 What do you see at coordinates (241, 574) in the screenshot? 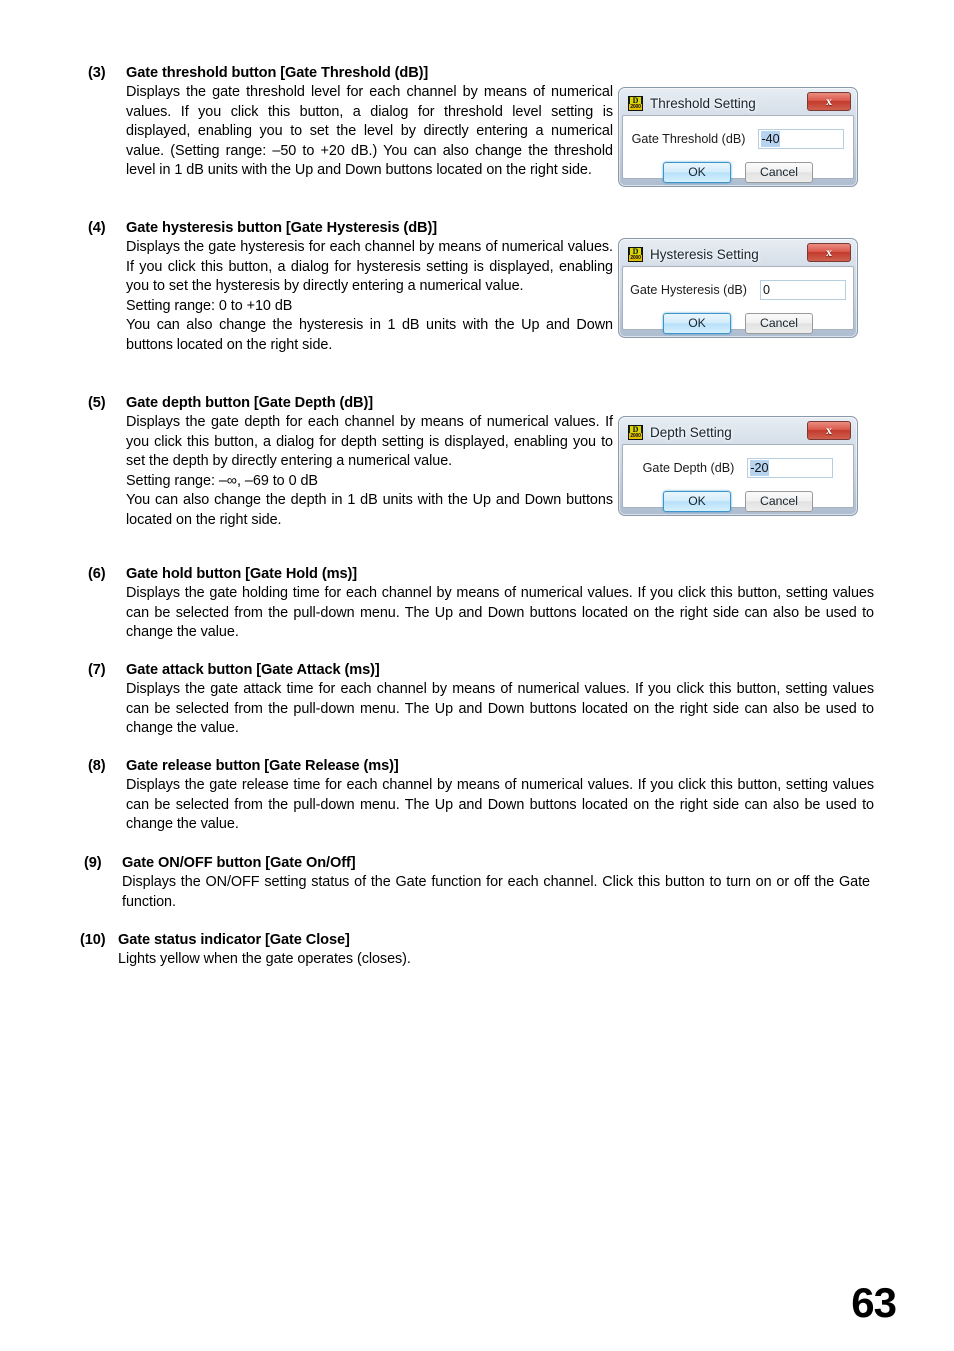
I see `section-6-title: Gate hold button [Gate Hold (ms)]` at bounding box center [241, 574].